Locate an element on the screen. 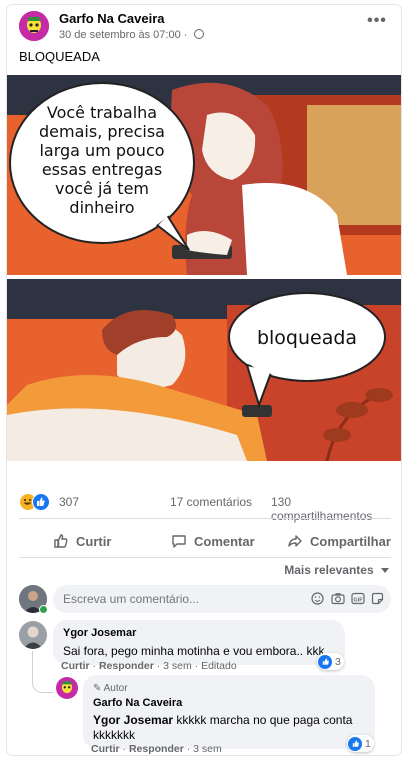 The image size is (408, 758). reply-author: Garfo Na Caveira is located at coordinates (229, 703).